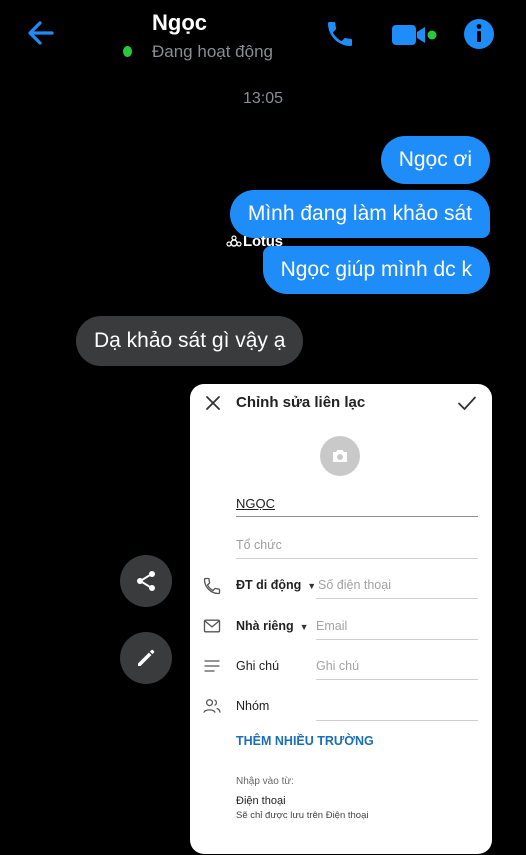 The height and width of the screenshot is (855, 526). Describe the element at coordinates (359, 214) in the screenshot. I see `sent-message-bubble: Mình đang làm khảo sát` at that location.